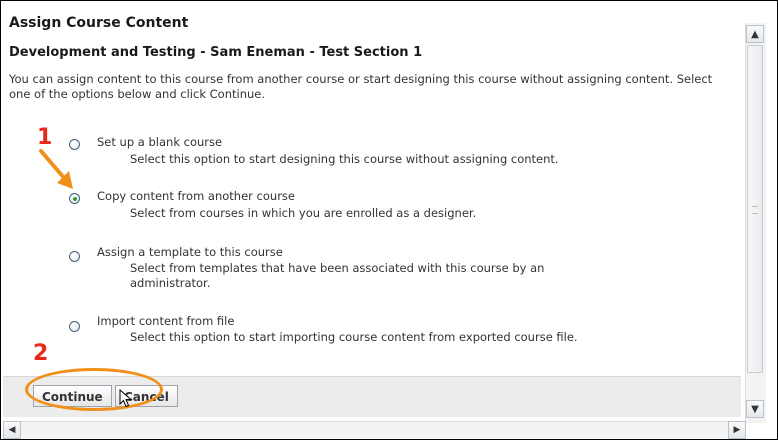 The image size is (778, 440). Describe the element at coordinates (190, 252) in the screenshot. I see `option-label: Assign a template to this course` at that location.